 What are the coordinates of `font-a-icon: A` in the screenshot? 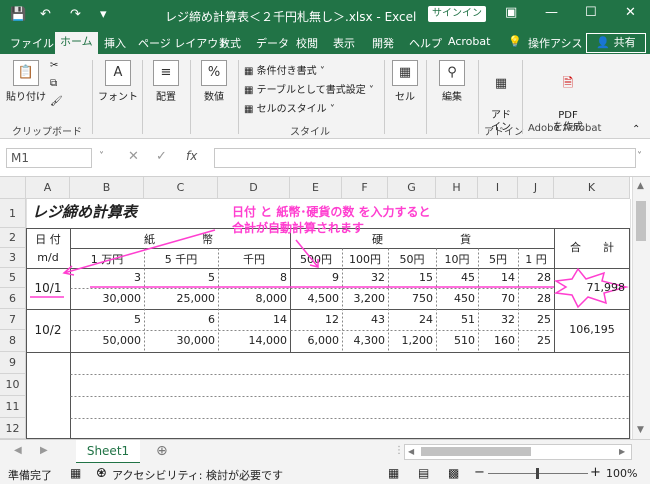 It's located at (118, 73).